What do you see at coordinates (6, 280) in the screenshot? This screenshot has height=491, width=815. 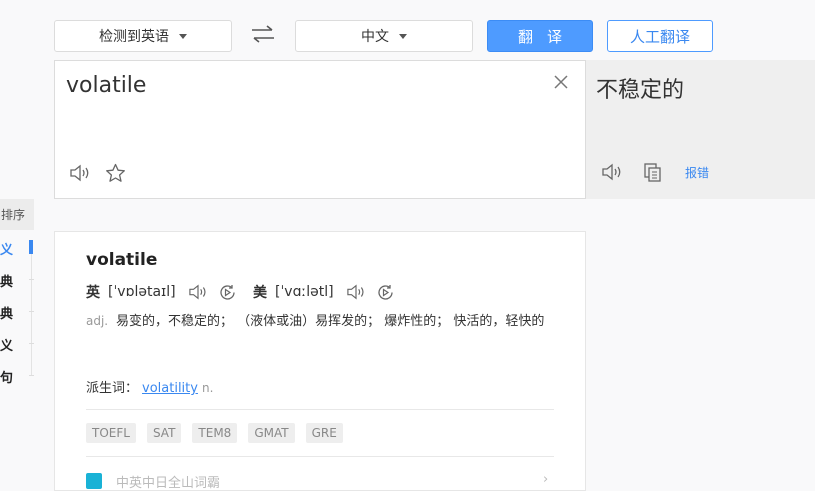 I see `sidebar-item-dict-1: 典` at bounding box center [6, 280].